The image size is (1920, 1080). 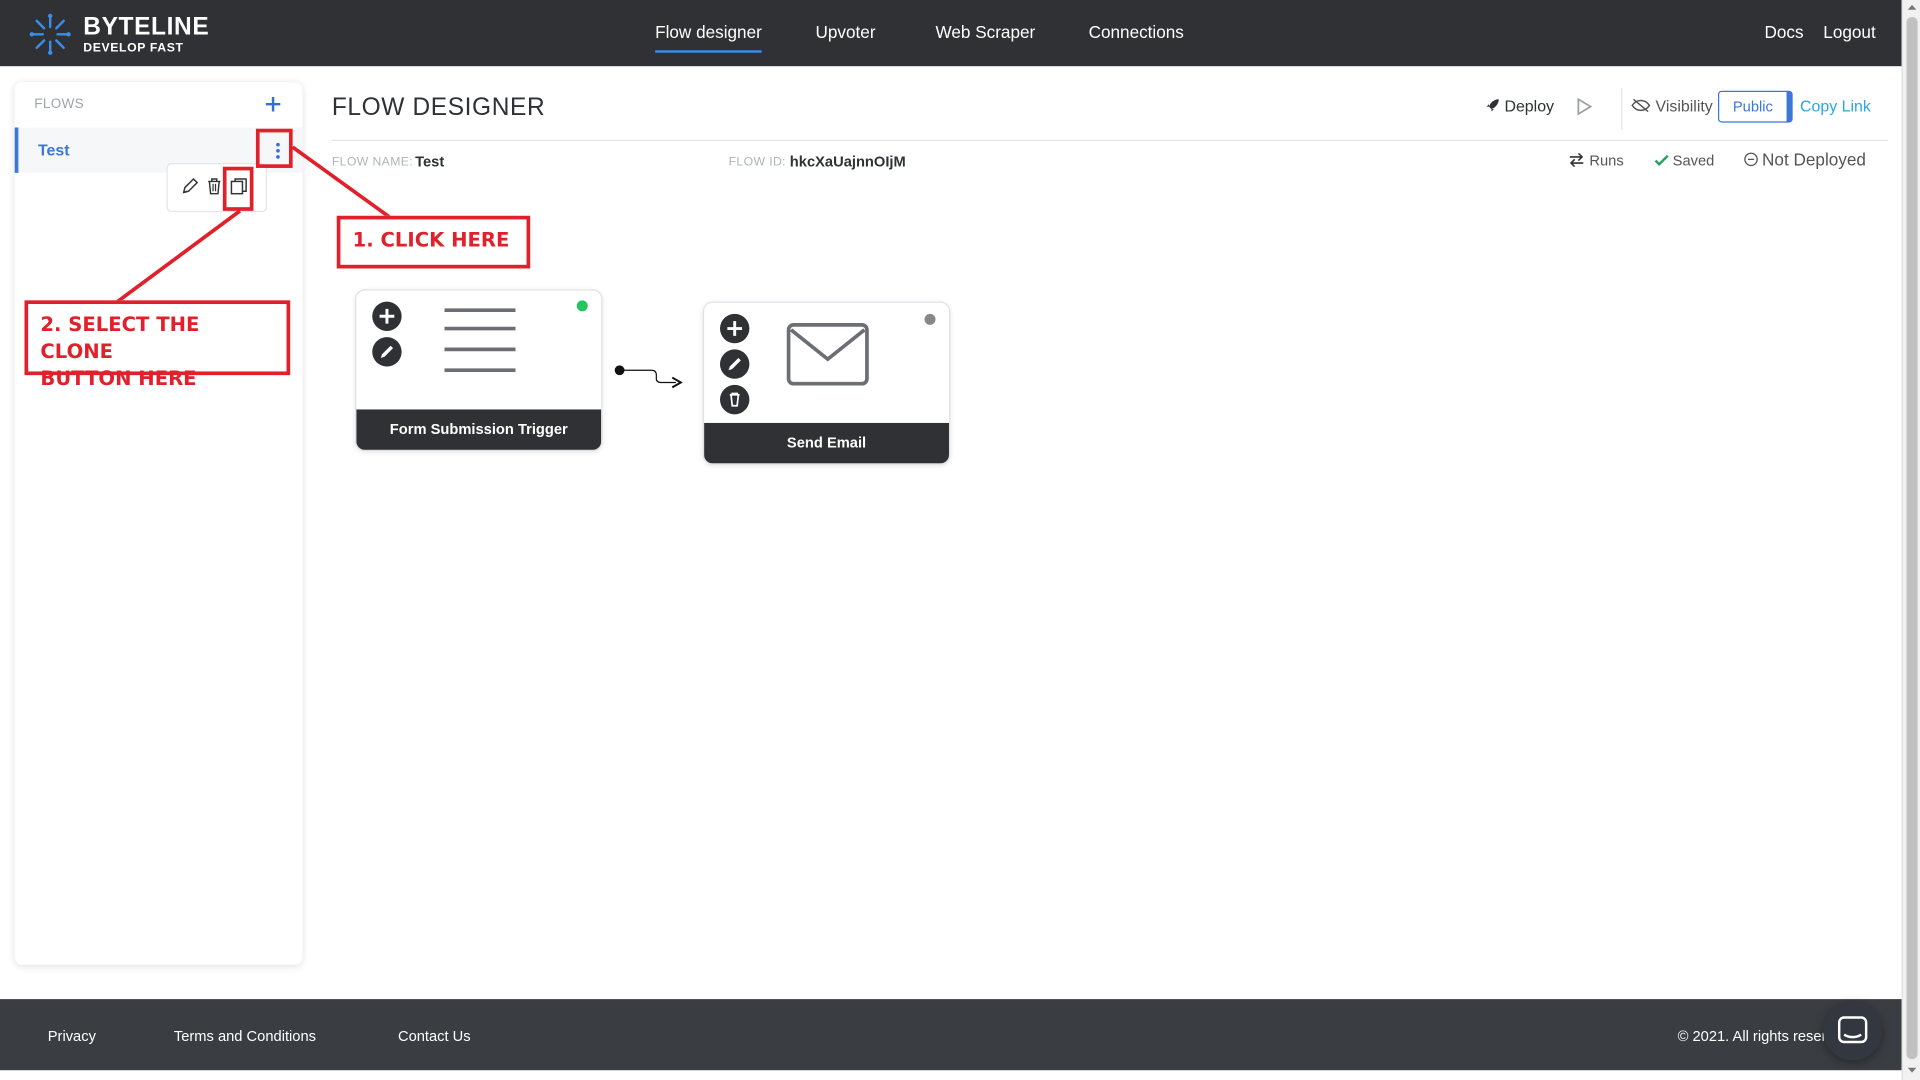 What do you see at coordinates (847, 162) in the screenshot?
I see `flow-id-value: hkcXaUajnnOIjM` at bounding box center [847, 162].